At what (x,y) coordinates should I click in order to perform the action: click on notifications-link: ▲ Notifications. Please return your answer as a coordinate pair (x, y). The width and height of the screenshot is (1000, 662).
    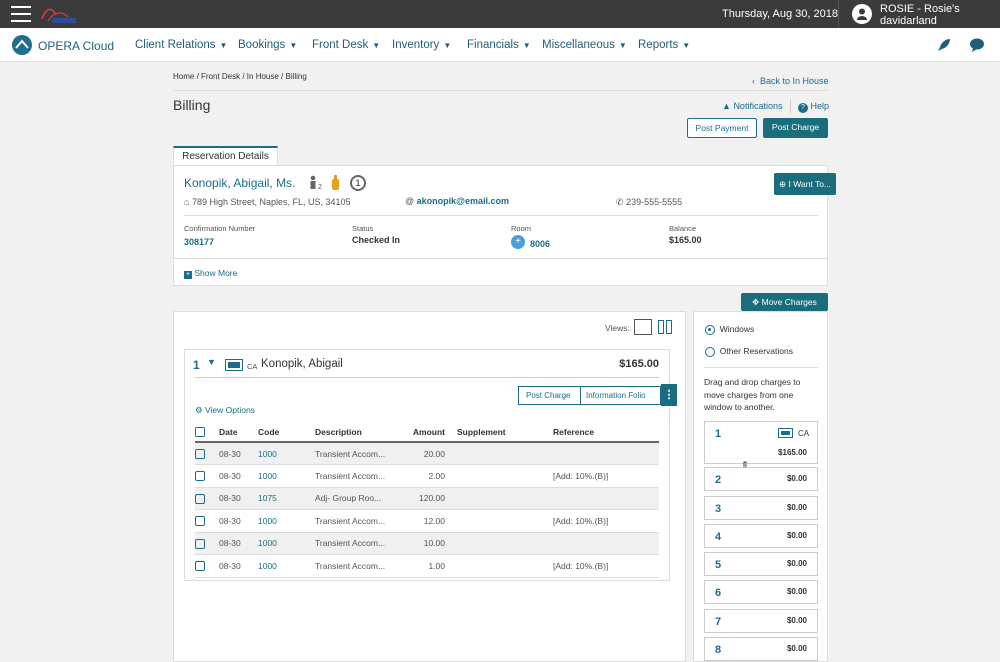
    Looking at the image, I should click on (752, 106).